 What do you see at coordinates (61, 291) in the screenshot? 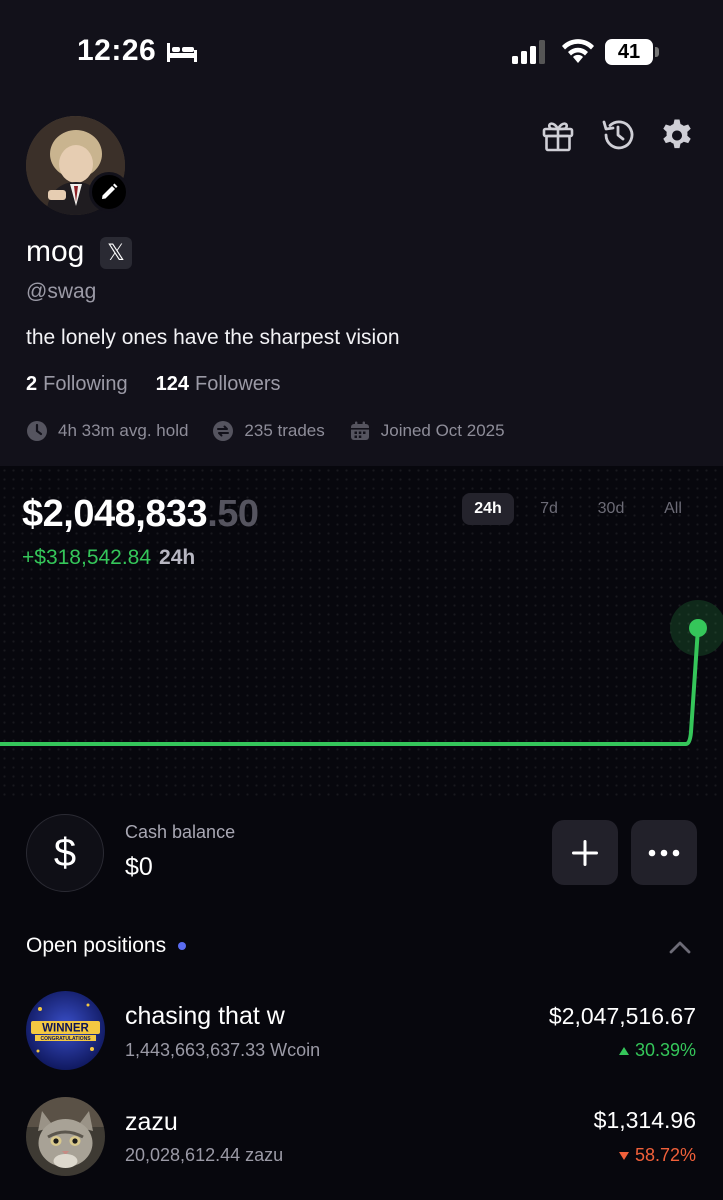
I see `profile-handle: @swag` at bounding box center [61, 291].